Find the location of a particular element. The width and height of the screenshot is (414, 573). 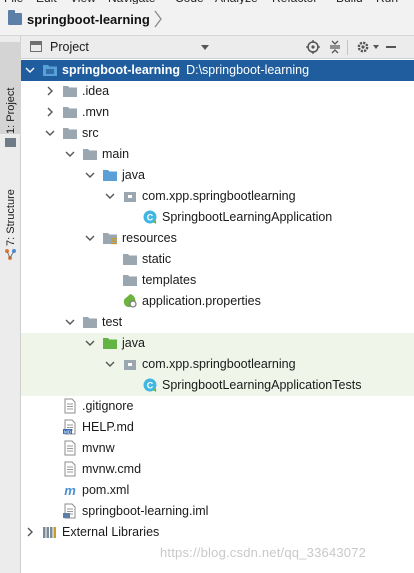

tree-row: C SpringbootLearningApplication is located at coordinates (217, 217).